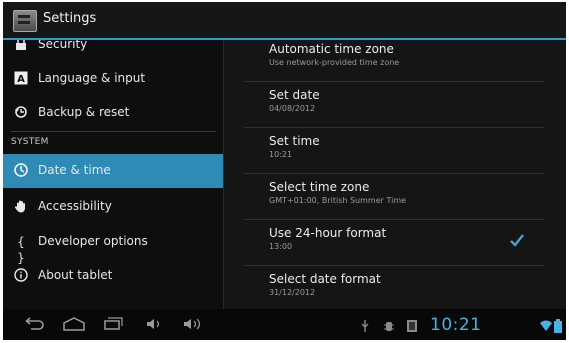  What do you see at coordinates (113, 171) in the screenshot?
I see `sidebar-item-date-time: Date & time` at bounding box center [113, 171].